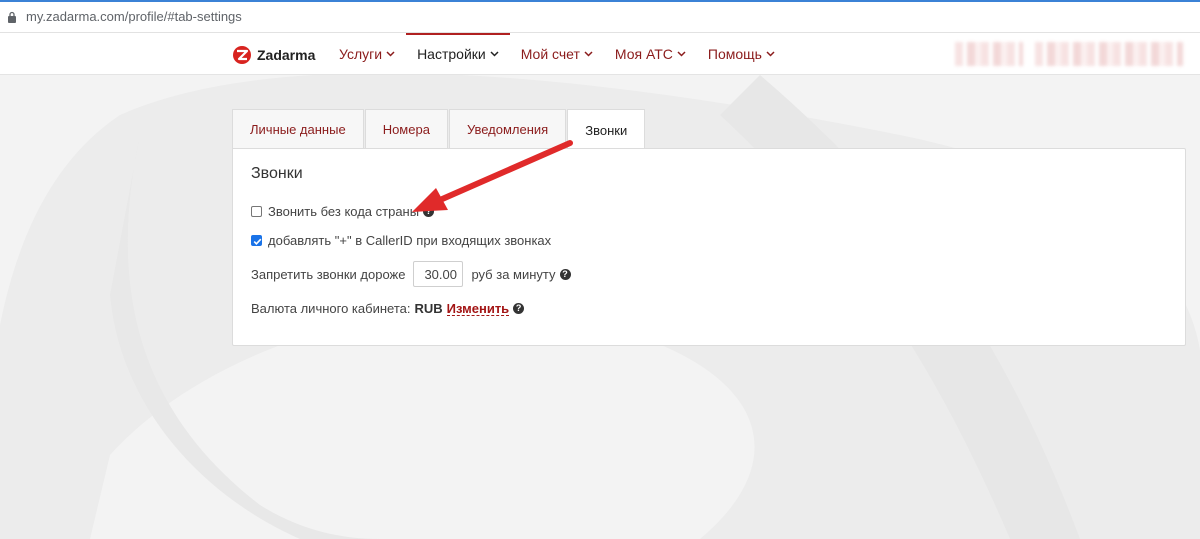 The image size is (1200, 539). Describe the element at coordinates (507, 129) in the screenshot. I see `tab-notifications: Уведомления` at that location.